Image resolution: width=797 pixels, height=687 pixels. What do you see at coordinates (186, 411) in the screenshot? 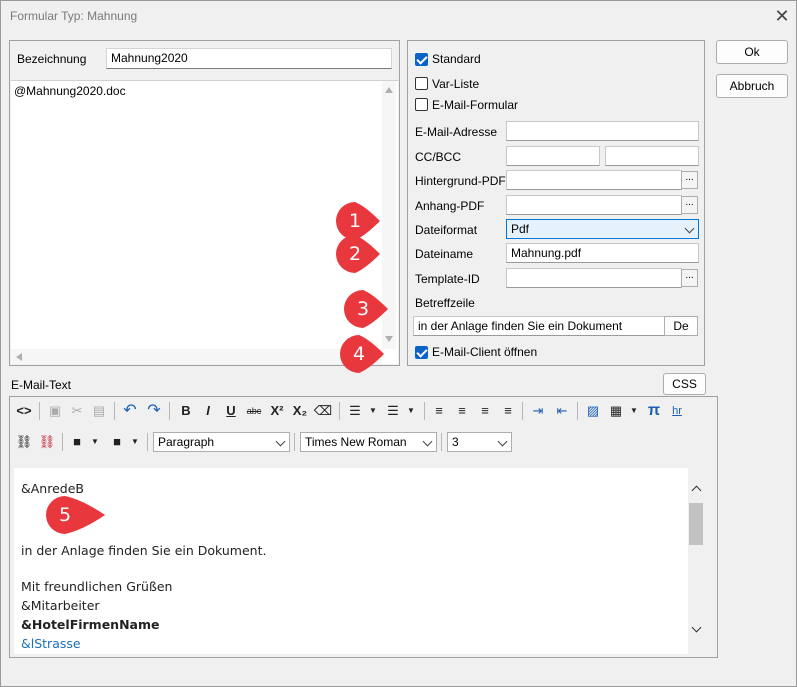
I see `bold-icon: B` at bounding box center [186, 411].